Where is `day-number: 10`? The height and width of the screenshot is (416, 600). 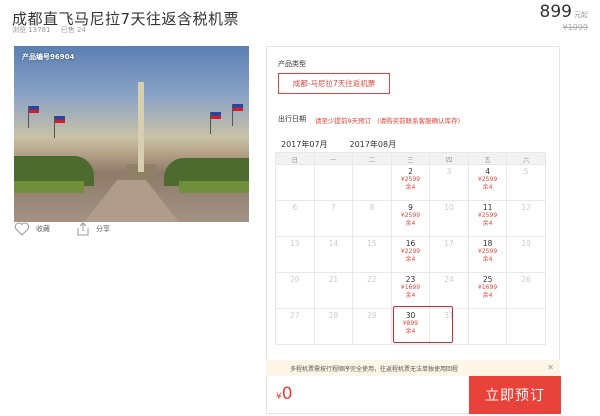
day-number: 10 is located at coordinates (449, 207).